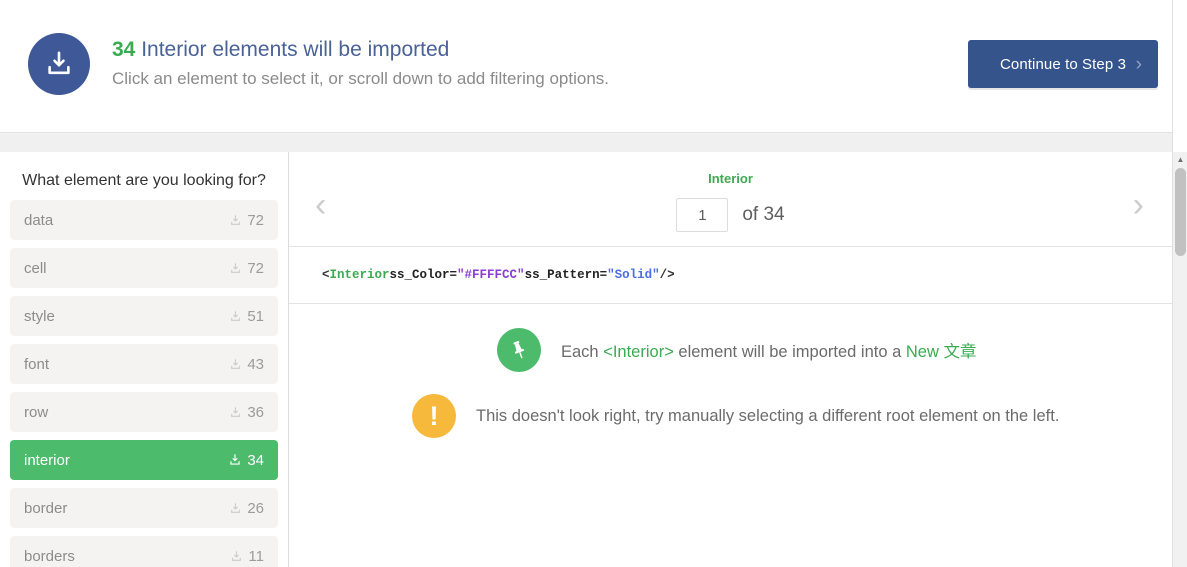 This screenshot has height=567, width=1187. Describe the element at coordinates (1180, 212) in the screenshot. I see `scrollbar-thumb` at that location.